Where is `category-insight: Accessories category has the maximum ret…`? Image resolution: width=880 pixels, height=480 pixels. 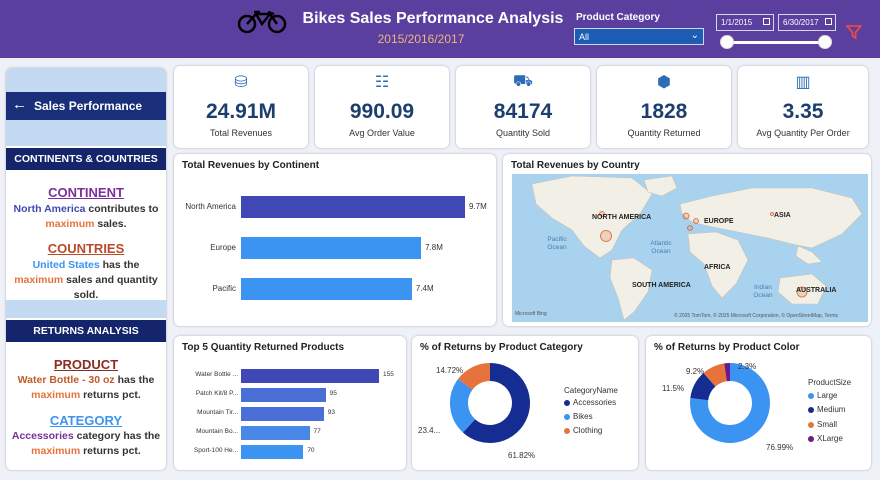 category-insight: Accessories category has the maximum ret… is located at coordinates (86, 444).